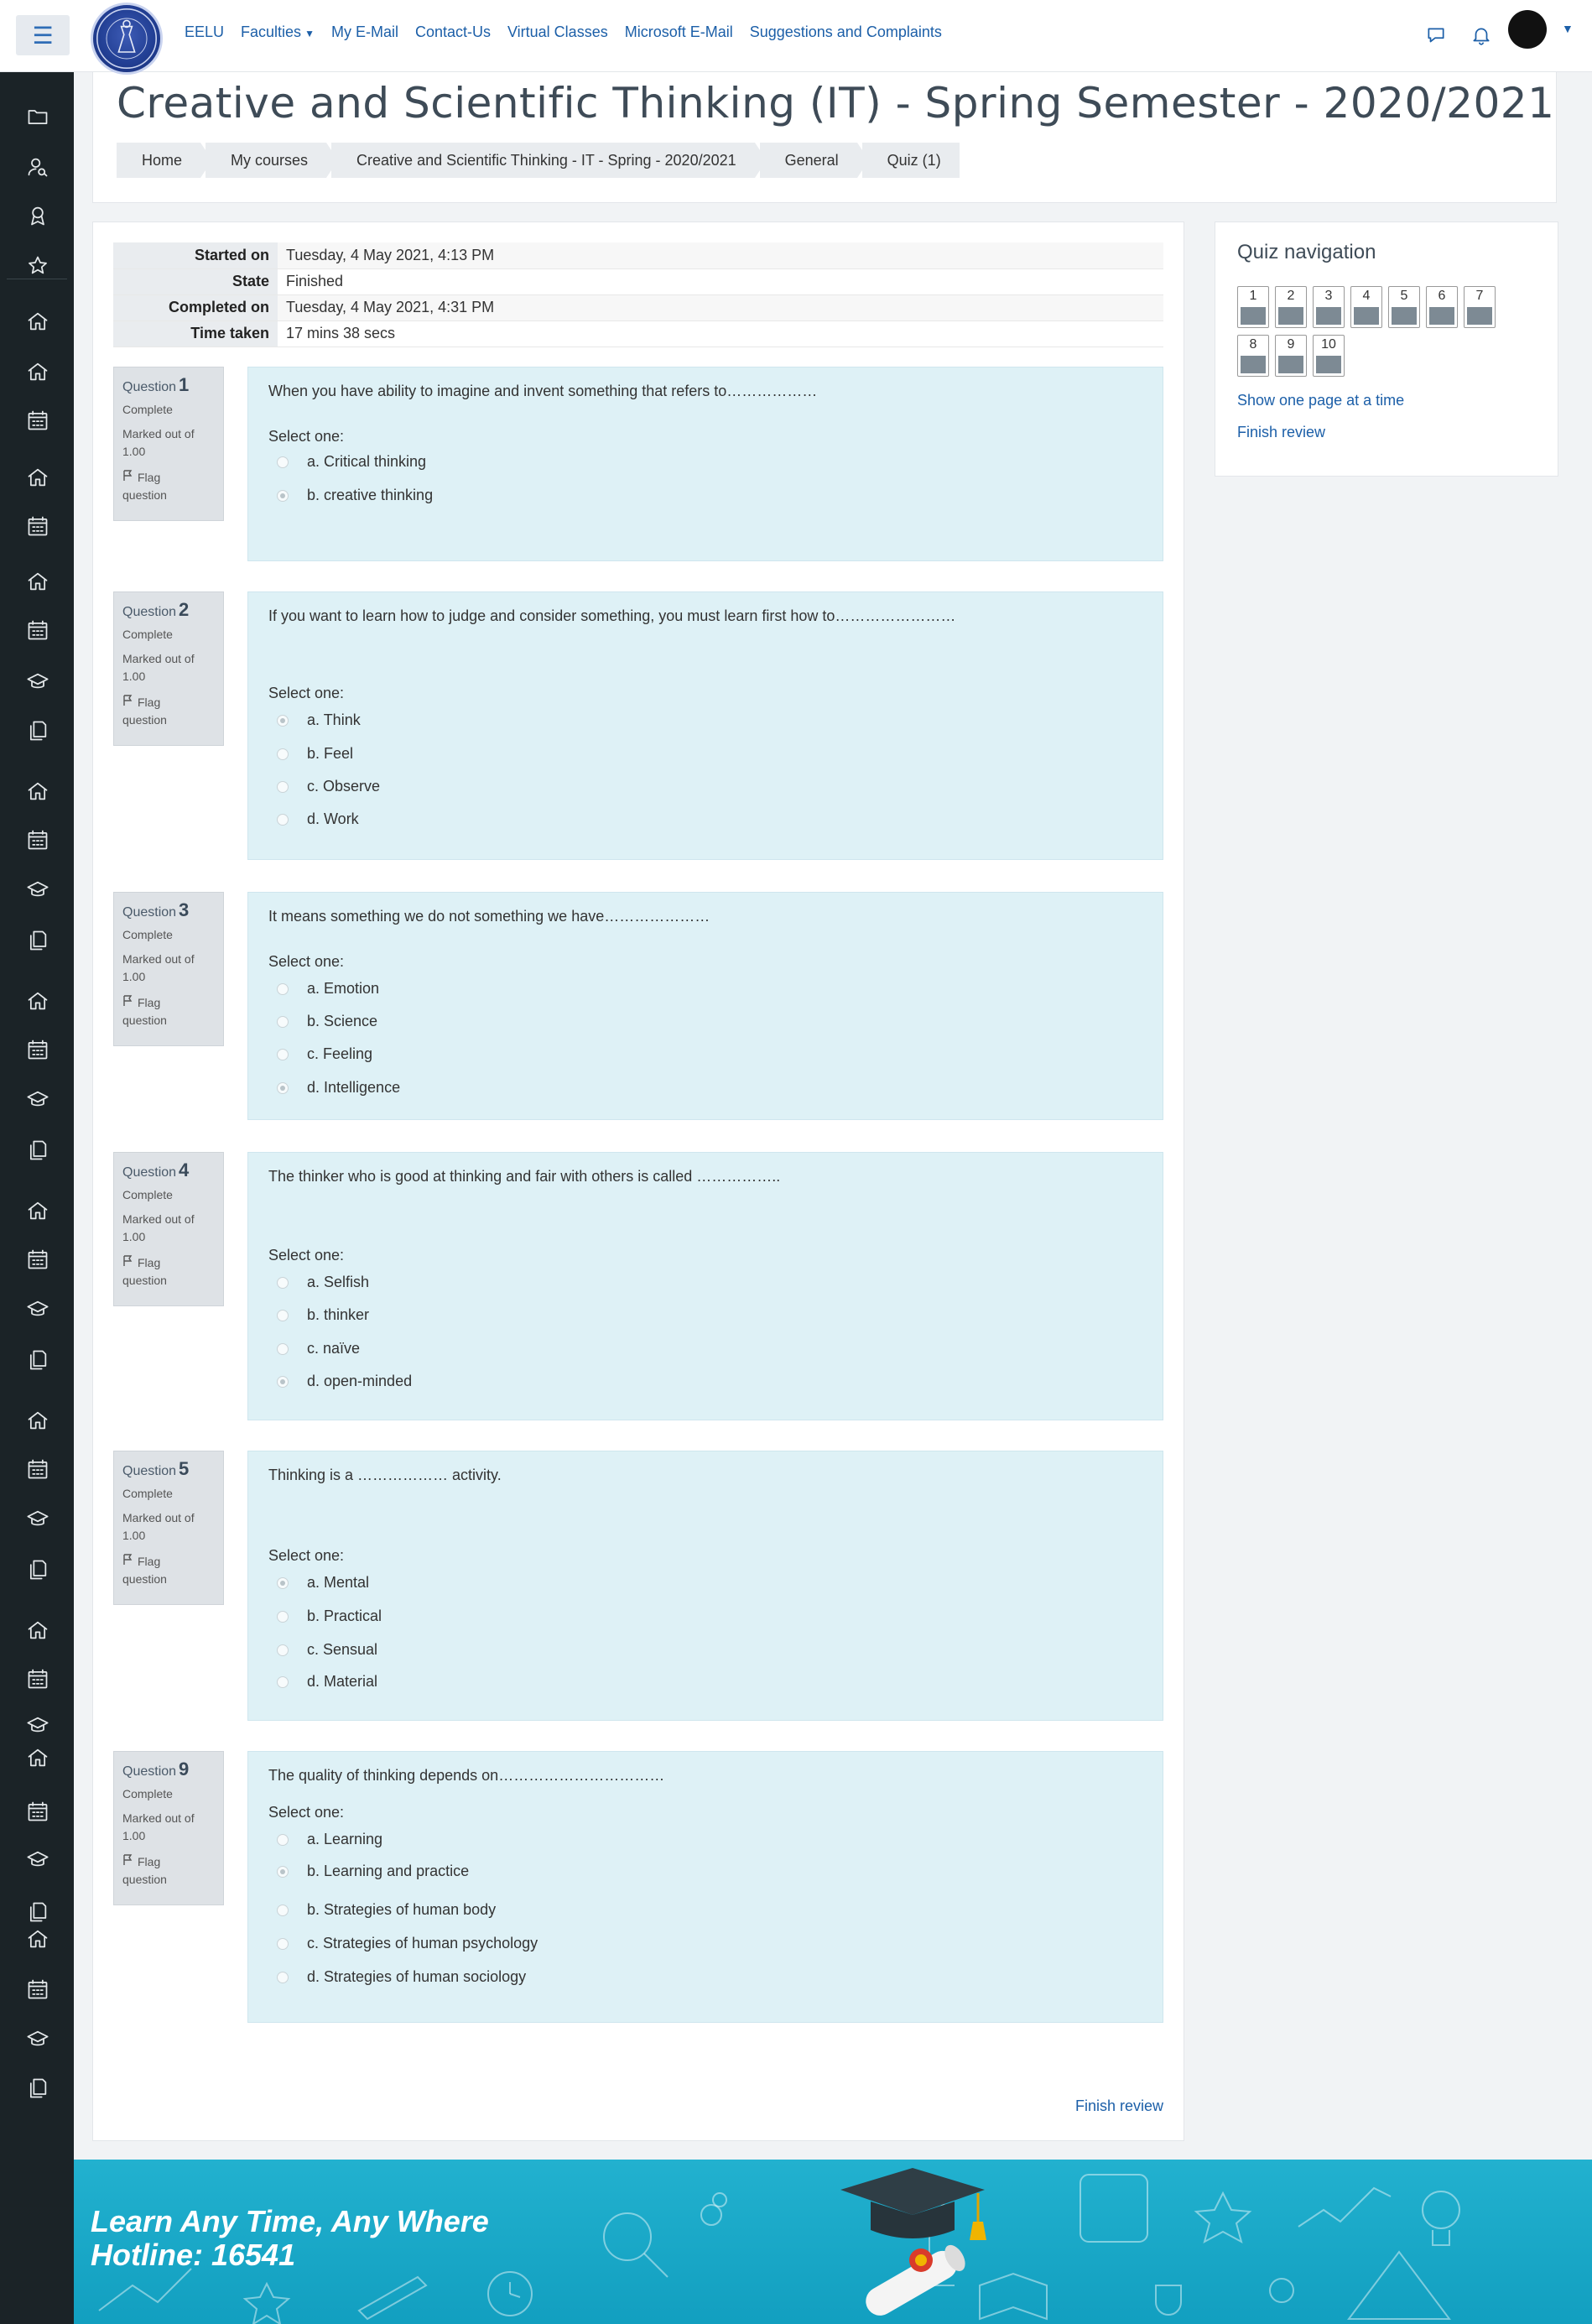 The width and height of the screenshot is (1592, 2324). I want to click on nav-link-eelu: EELU, so click(204, 32).